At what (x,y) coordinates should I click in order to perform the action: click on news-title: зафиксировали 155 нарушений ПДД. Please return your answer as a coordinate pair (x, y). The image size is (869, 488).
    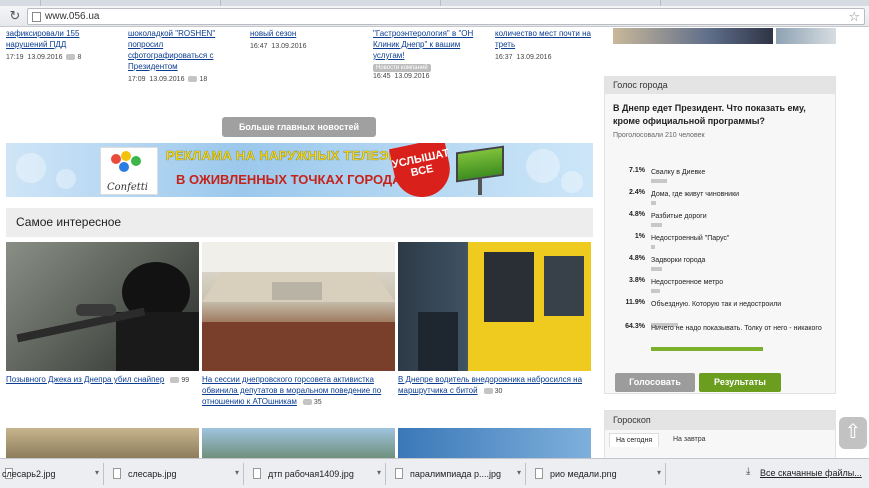
    Looking at the image, I should click on (62, 39).